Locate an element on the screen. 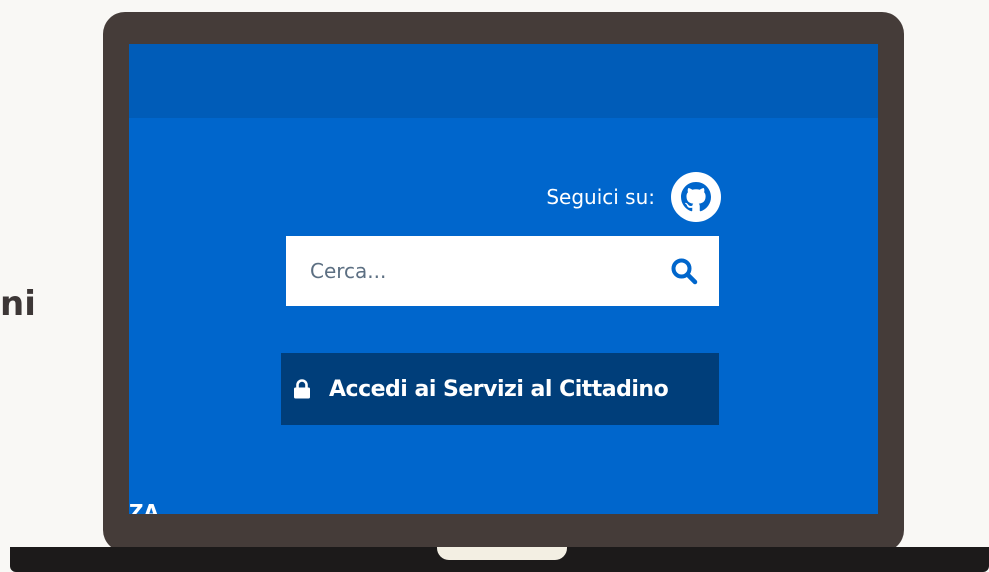 The height and width of the screenshot is (572, 989). search-input is located at coordinates (467, 271).